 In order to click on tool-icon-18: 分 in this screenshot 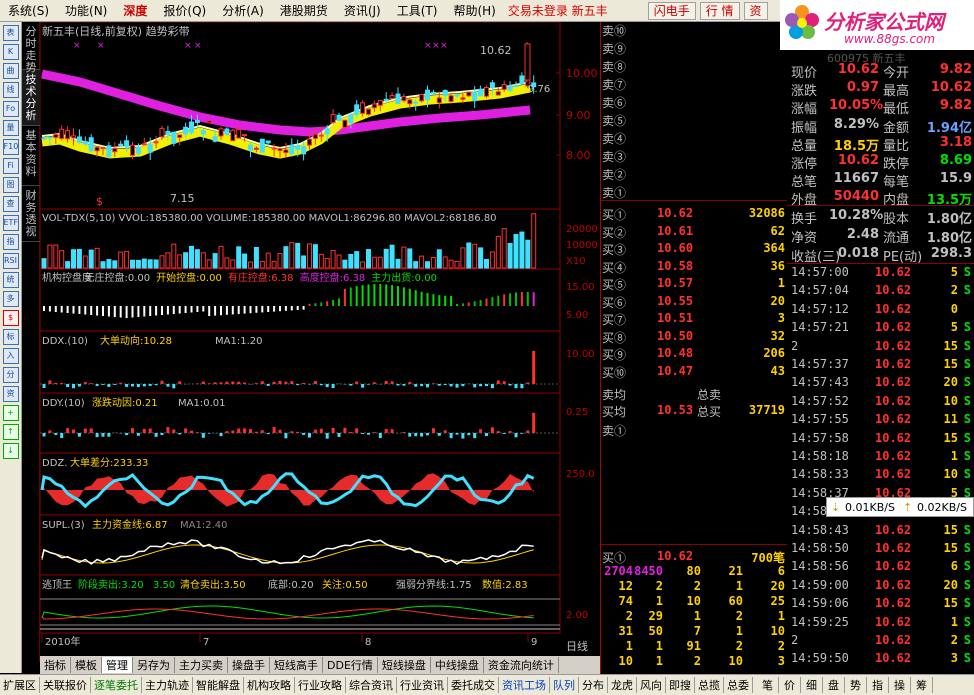, I will do `click(10, 375)`.